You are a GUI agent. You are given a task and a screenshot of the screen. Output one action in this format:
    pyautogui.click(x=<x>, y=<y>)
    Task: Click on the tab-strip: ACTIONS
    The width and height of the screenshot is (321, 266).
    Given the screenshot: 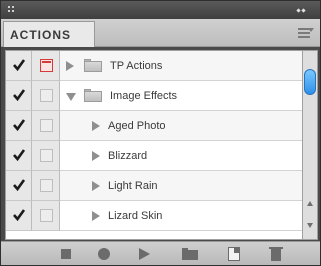 What is the action you would take?
    pyautogui.click(x=160, y=33)
    